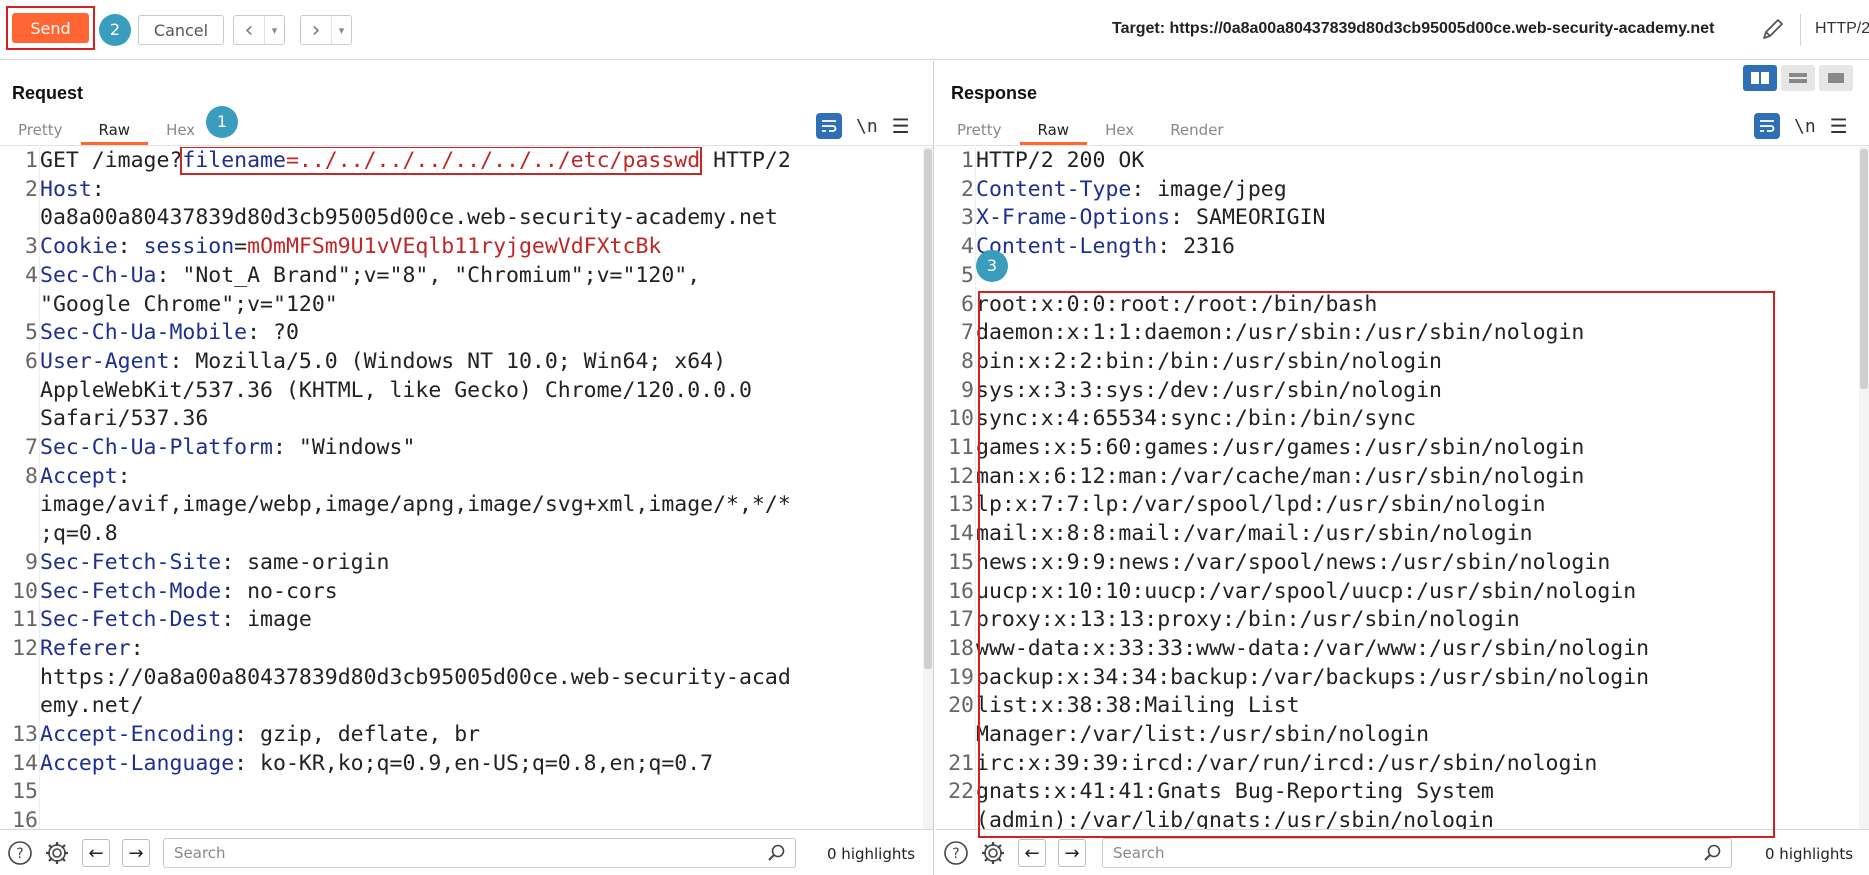 This screenshot has height=875, width=1869. What do you see at coordinates (1417, 218) in the screenshot?
I see `line-text: X-Frame-Options: SAMEORIGIN` at bounding box center [1417, 218].